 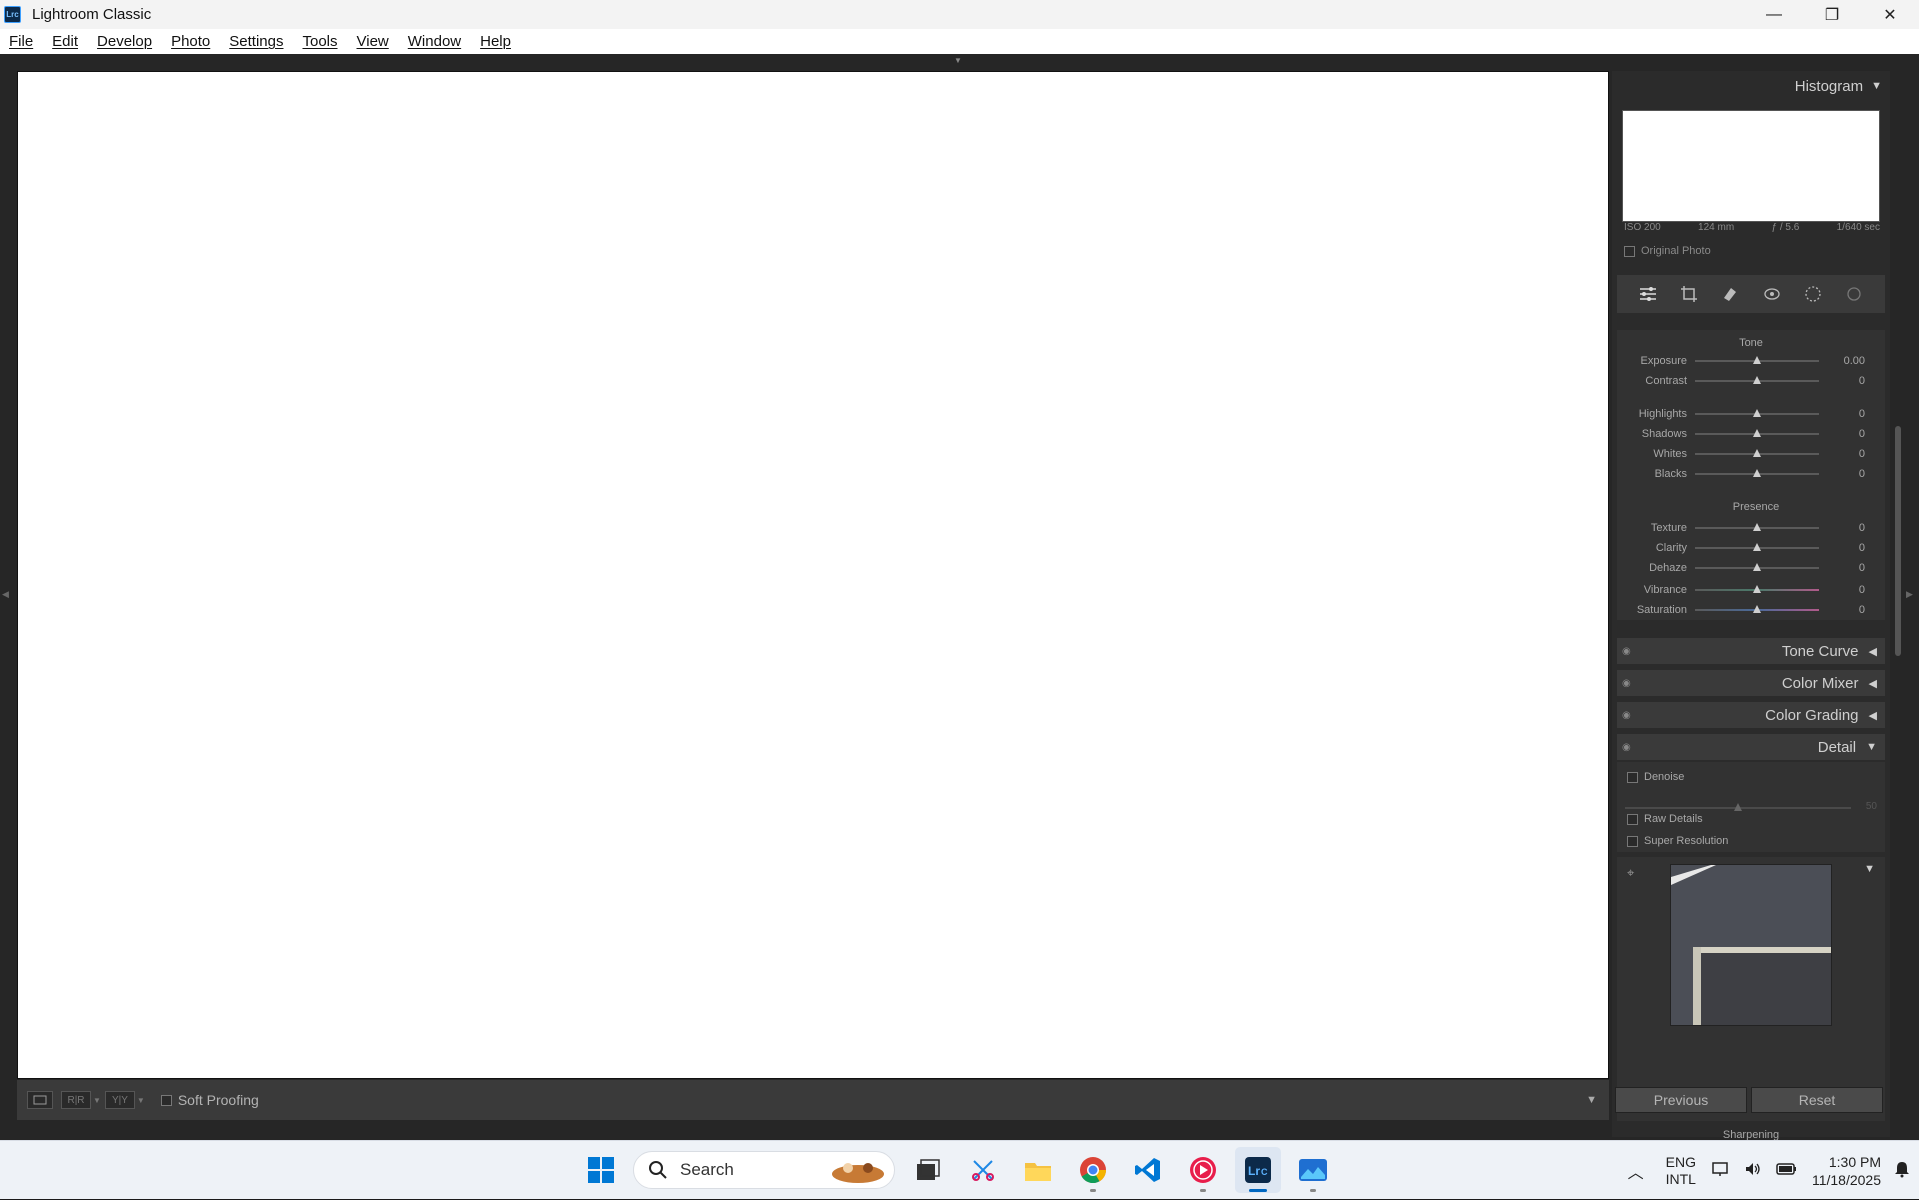 I want to click on volume-icon, so click(x=1753, y=1170).